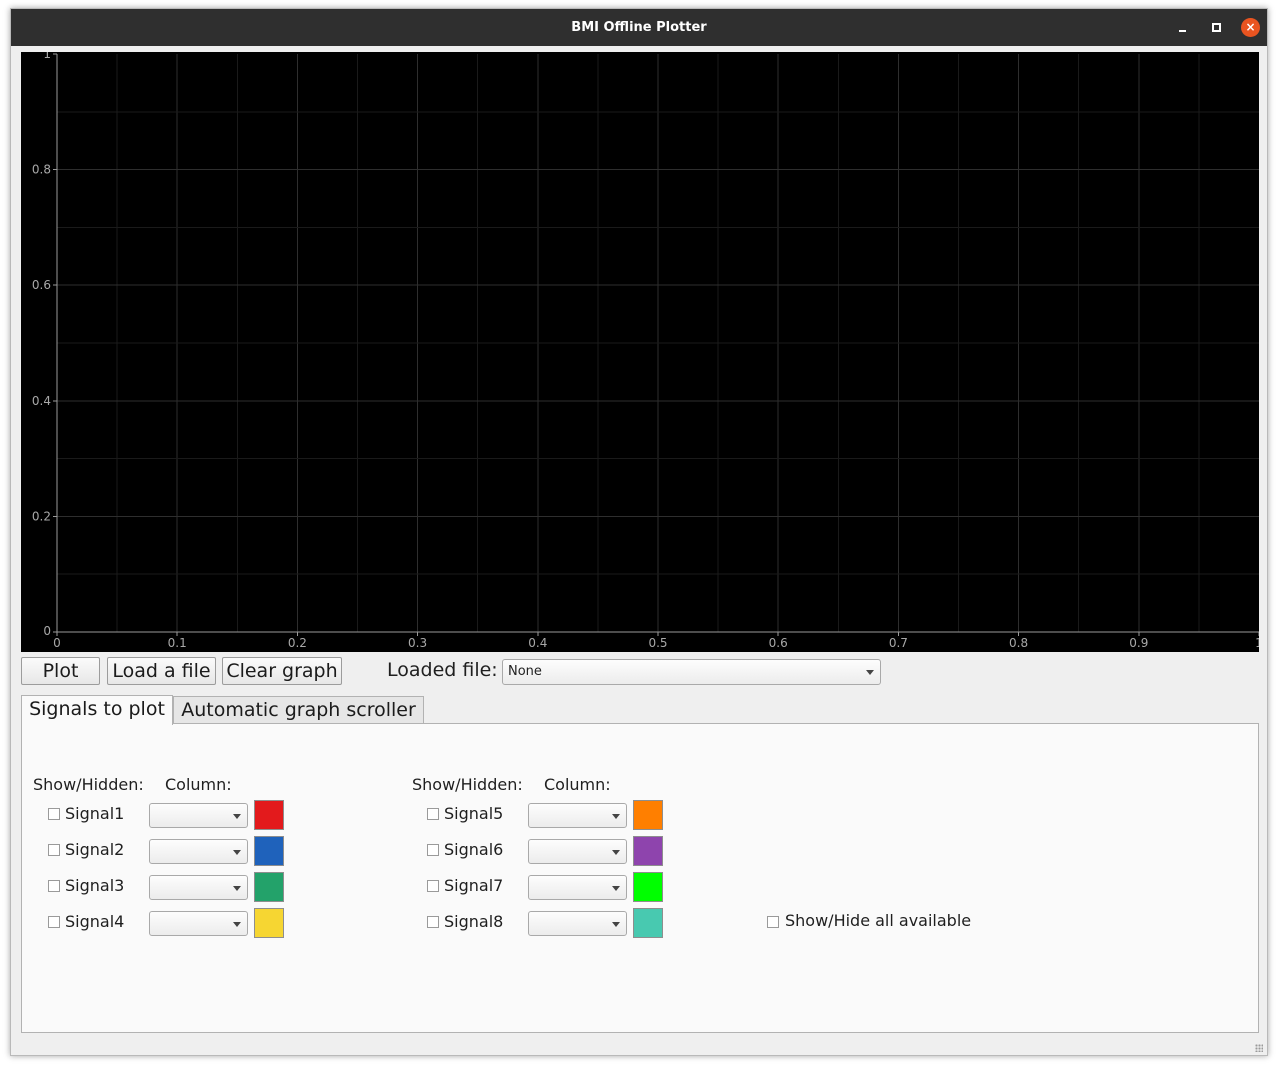 The width and height of the screenshot is (1278, 1066). Describe the element at coordinates (433, 886) in the screenshot. I see `signal7-checkbox` at that location.